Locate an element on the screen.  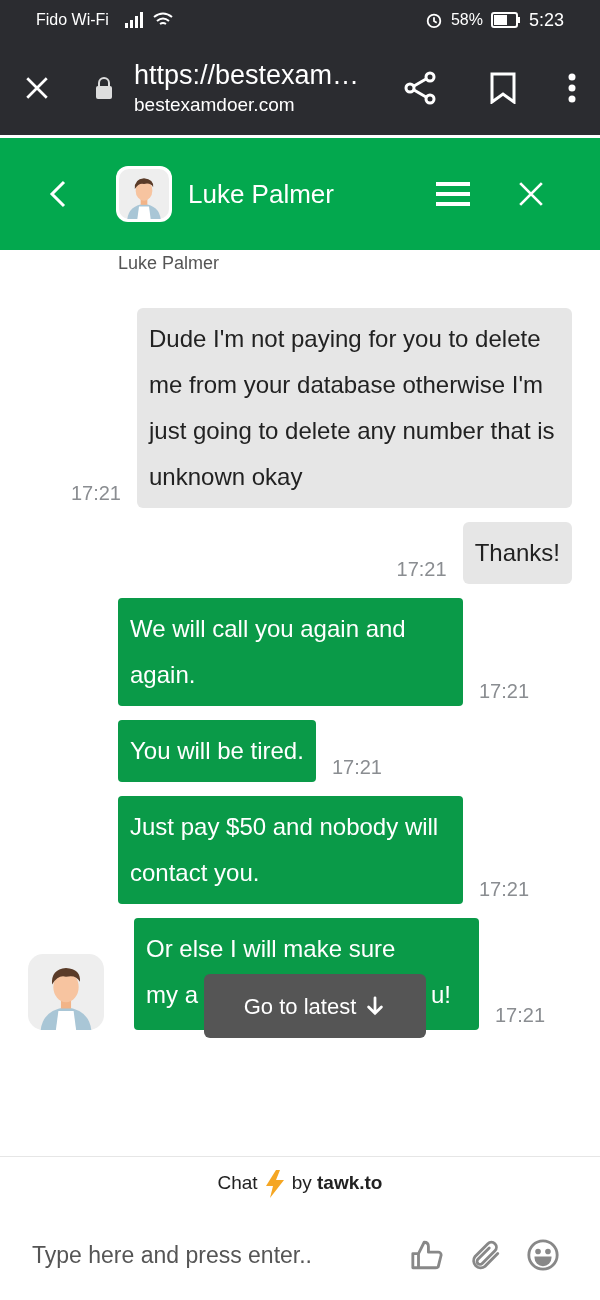
battery-percentage: 58% is located at coordinates (466, 20).